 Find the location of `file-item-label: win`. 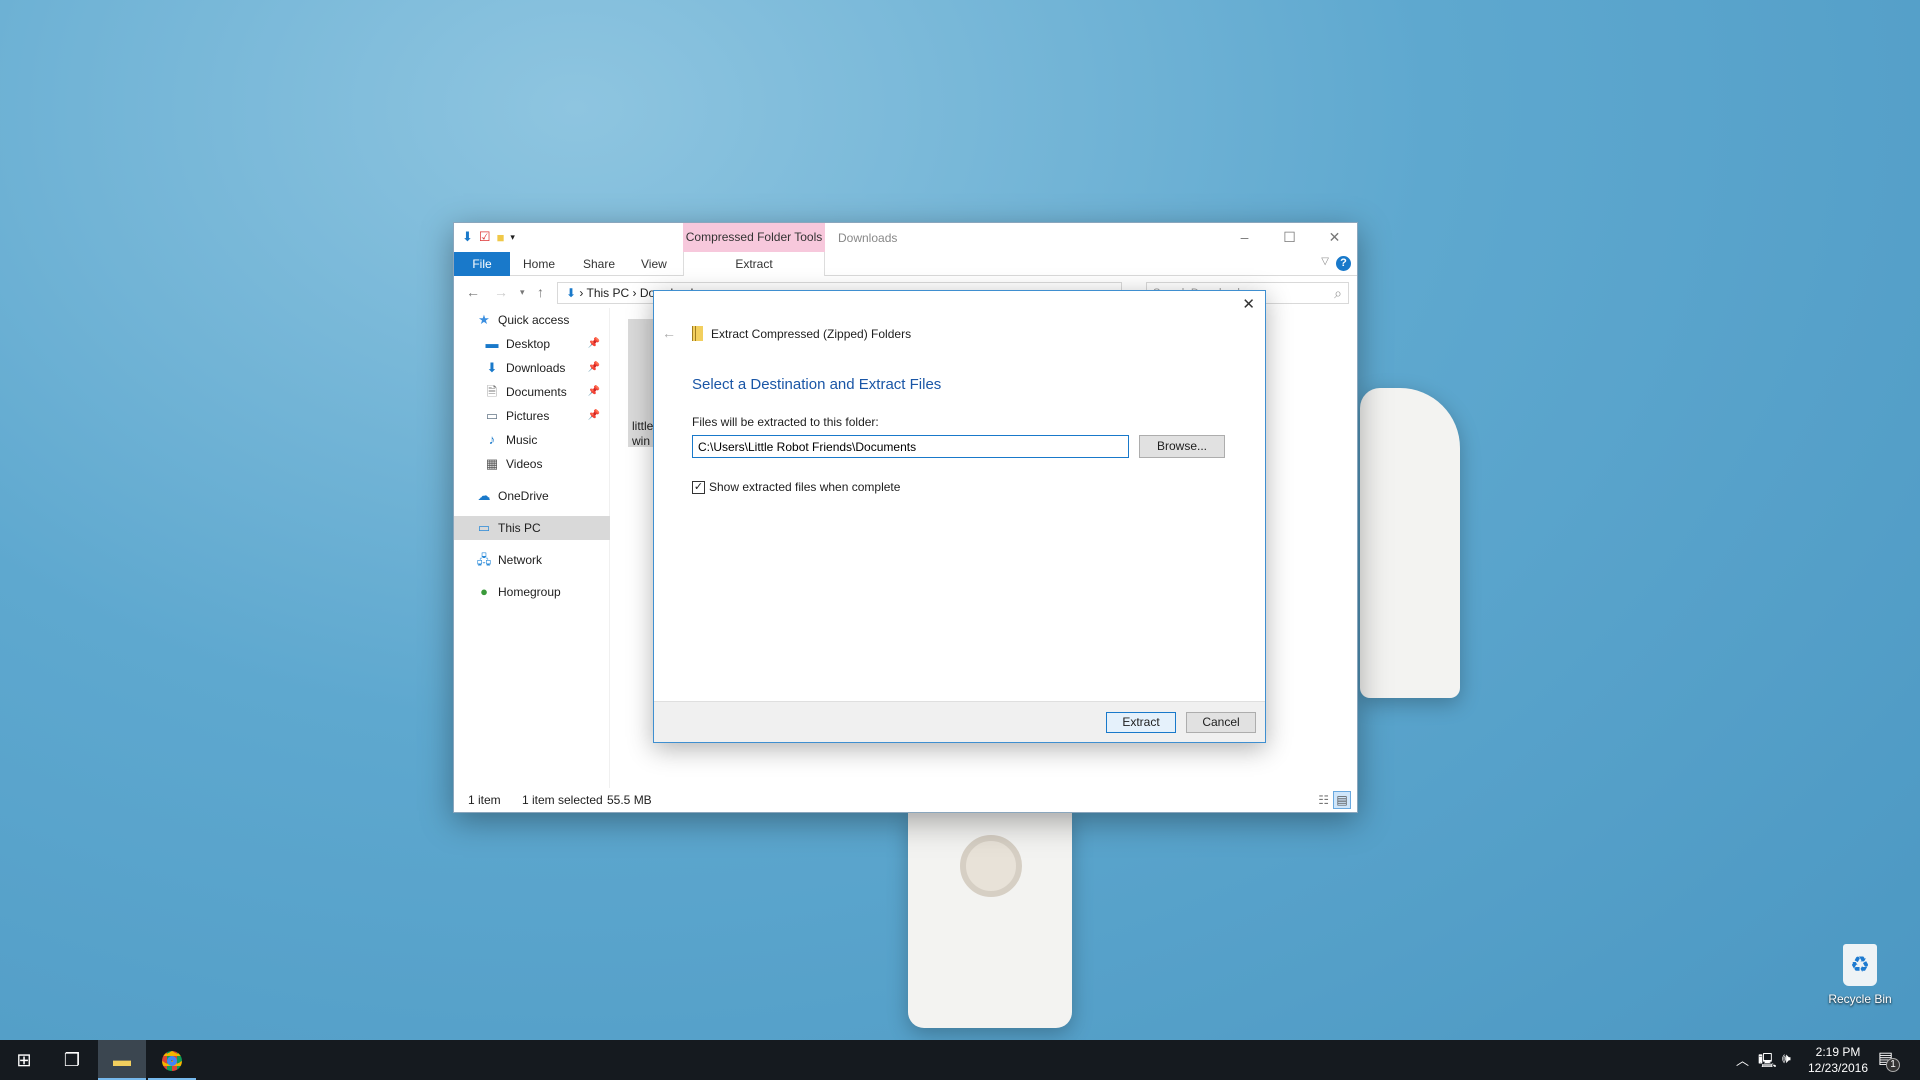

file-item-label: win is located at coordinates (641, 440).